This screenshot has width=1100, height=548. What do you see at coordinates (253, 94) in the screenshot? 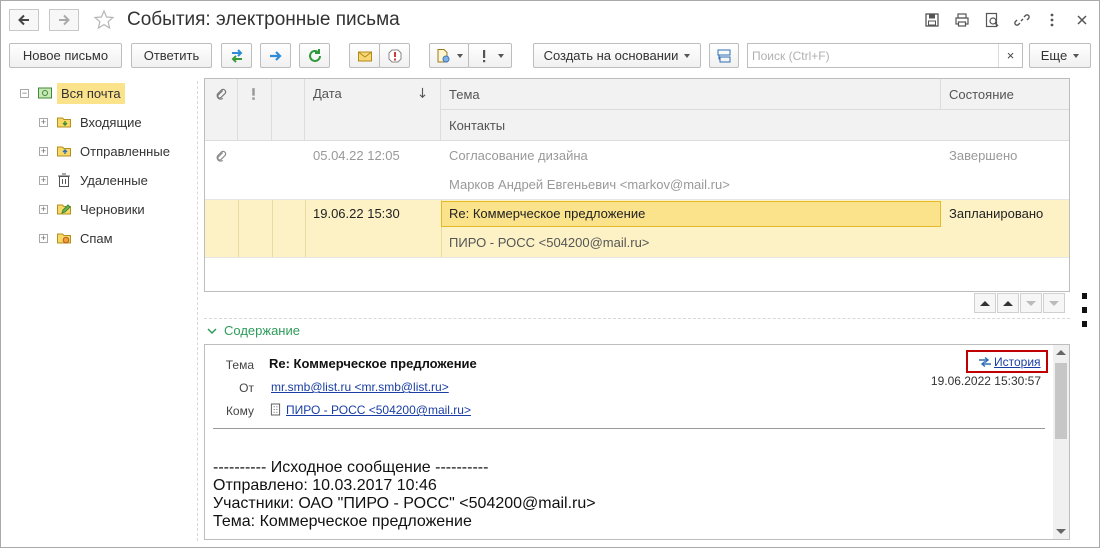
I see `exclamation-icon` at bounding box center [253, 94].